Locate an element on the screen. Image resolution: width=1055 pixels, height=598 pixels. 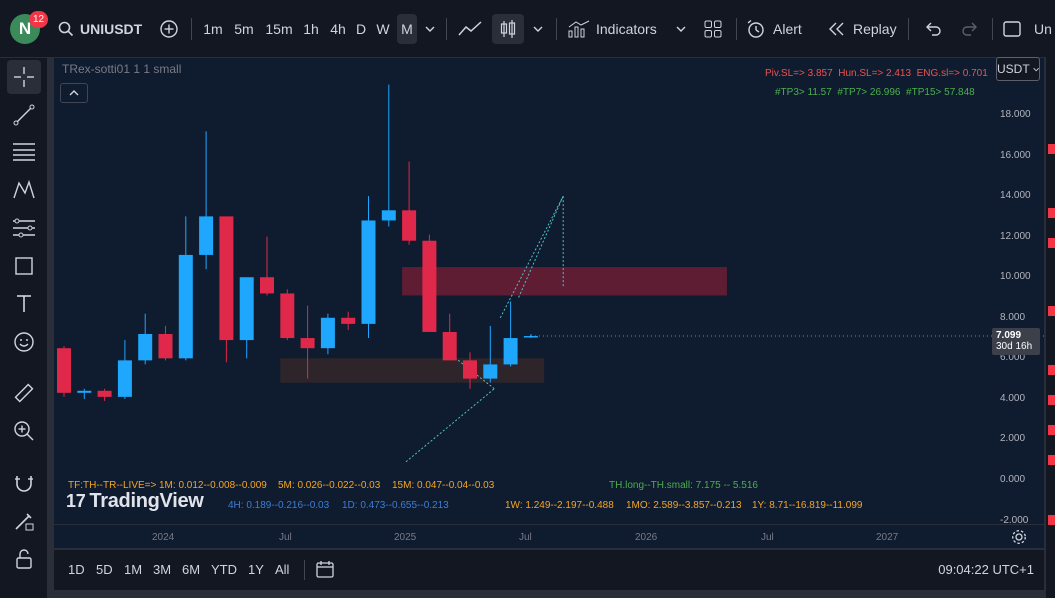
timeframe-d: D is located at coordinates (361, 29).